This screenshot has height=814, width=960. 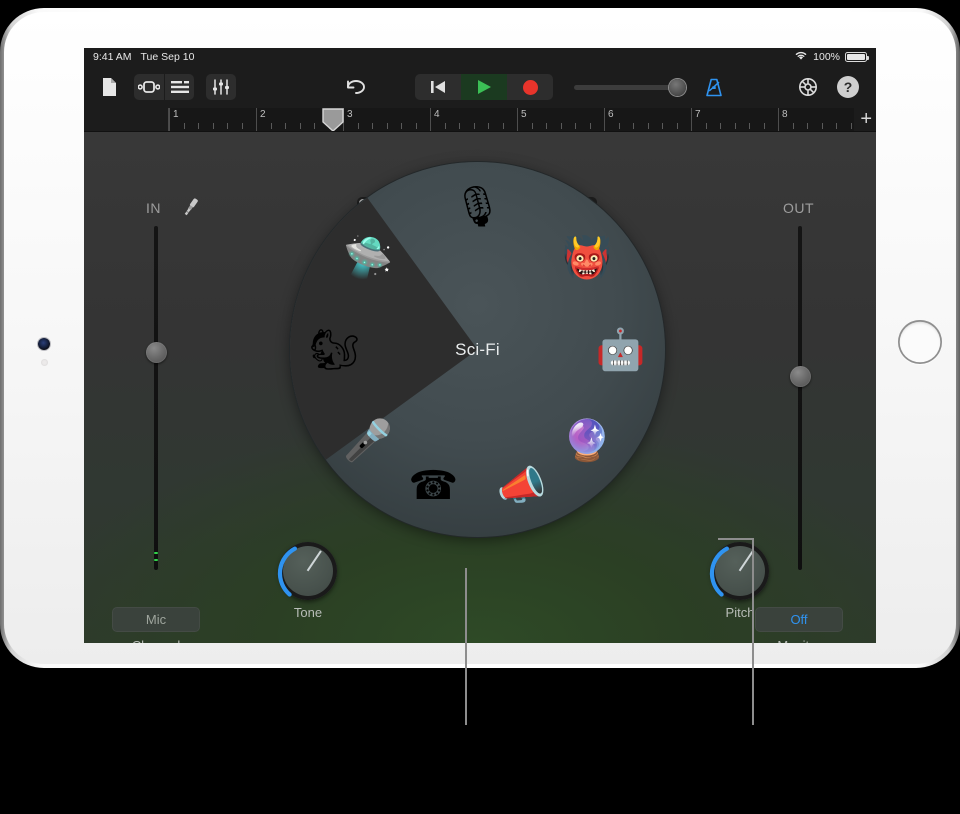 I want to click on view-switch-group, so click(x=164, y=87).